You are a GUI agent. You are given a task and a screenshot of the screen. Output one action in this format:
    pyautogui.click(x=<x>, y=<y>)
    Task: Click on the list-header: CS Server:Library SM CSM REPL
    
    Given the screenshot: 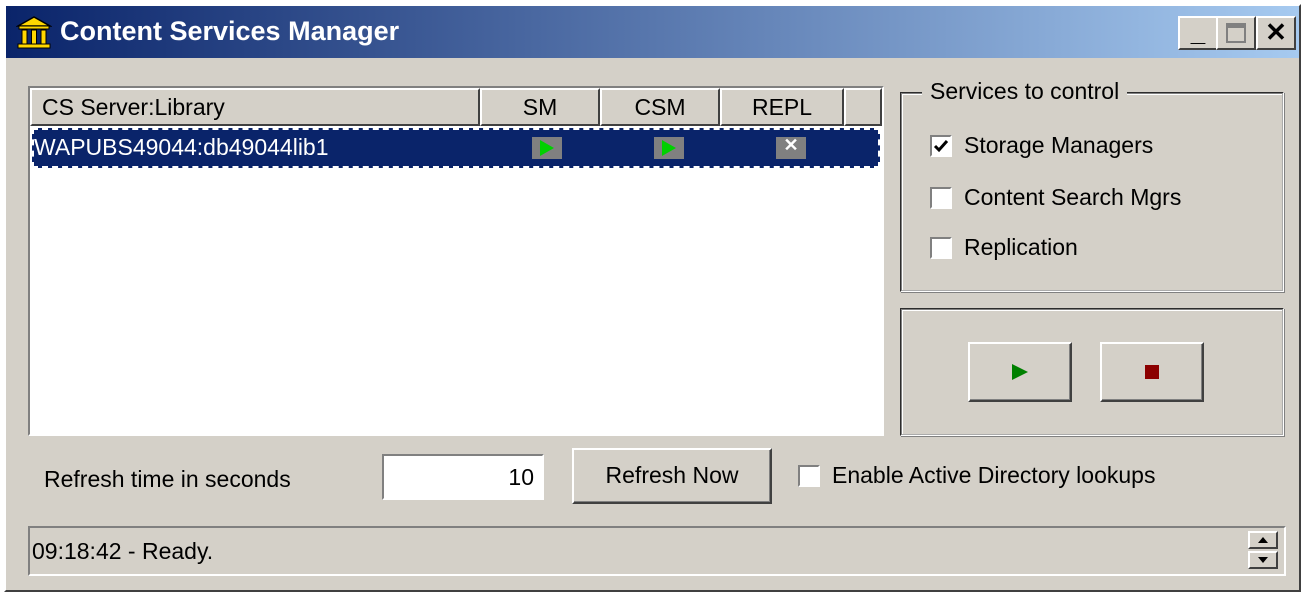 What is the action you would take?
    pyautogui.click(x=456, y=107)
    